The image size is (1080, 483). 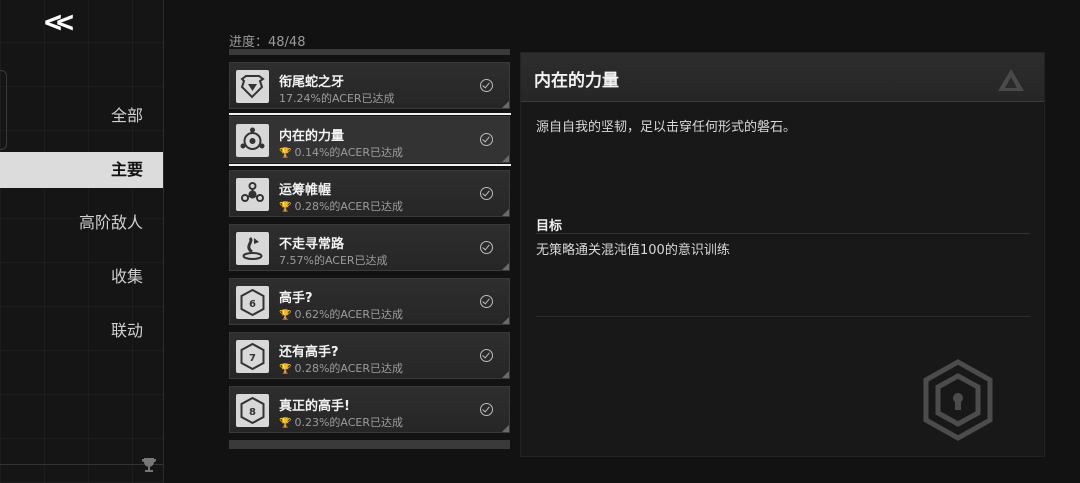 What do you see at coordinates (309, 352) in the screenshot?
I see `achievement-name: 还有高手?` at bounding box center [309, 352].